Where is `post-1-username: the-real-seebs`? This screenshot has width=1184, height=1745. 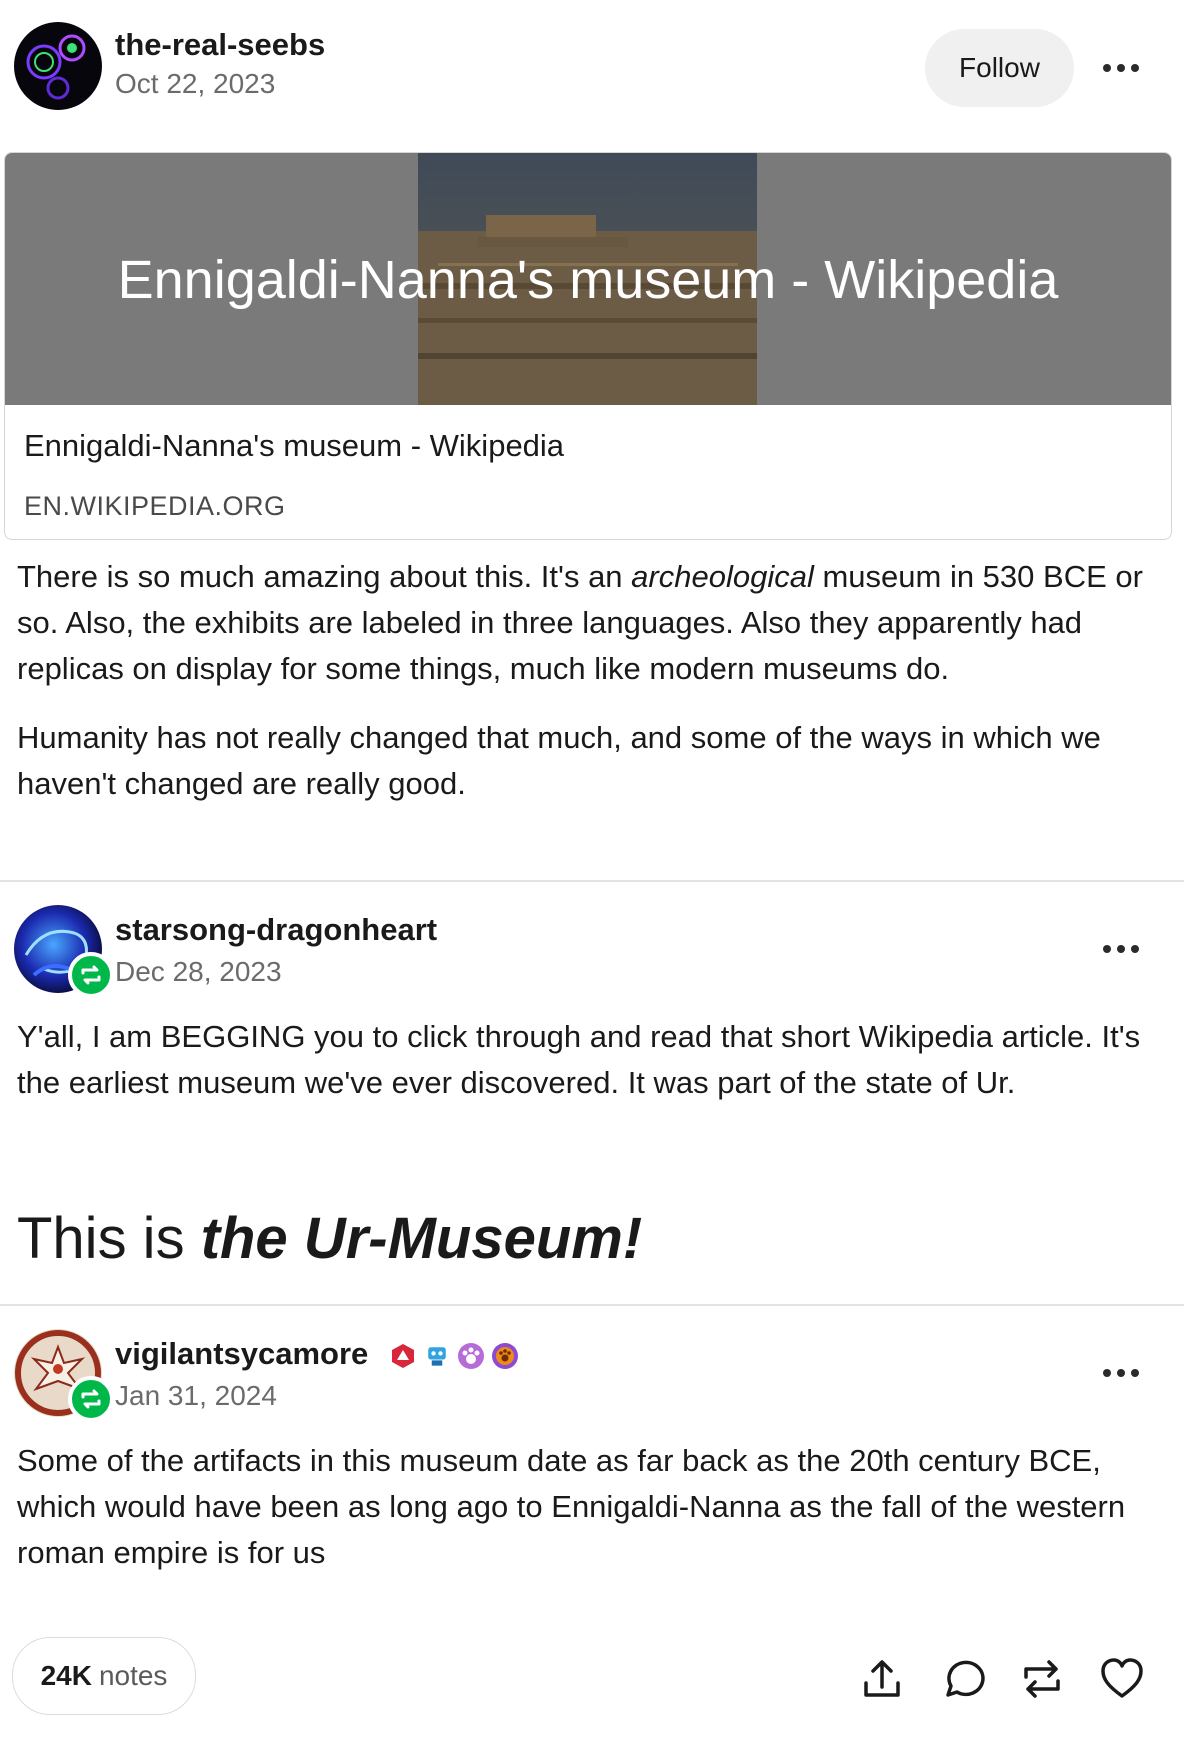 post-1-username: the-real-seebs is located at coordinates (220, 45).